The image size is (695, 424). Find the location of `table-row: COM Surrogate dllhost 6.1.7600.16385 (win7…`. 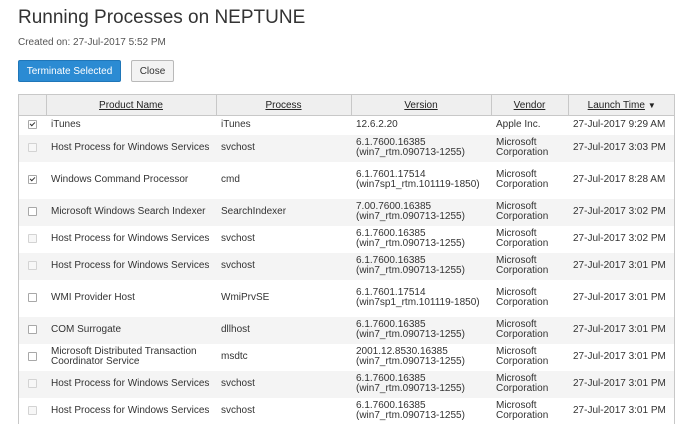

table-row: COM Surrogate dllhost 6.1.7600.16385 (win7… is located at coordinates (346, 330).